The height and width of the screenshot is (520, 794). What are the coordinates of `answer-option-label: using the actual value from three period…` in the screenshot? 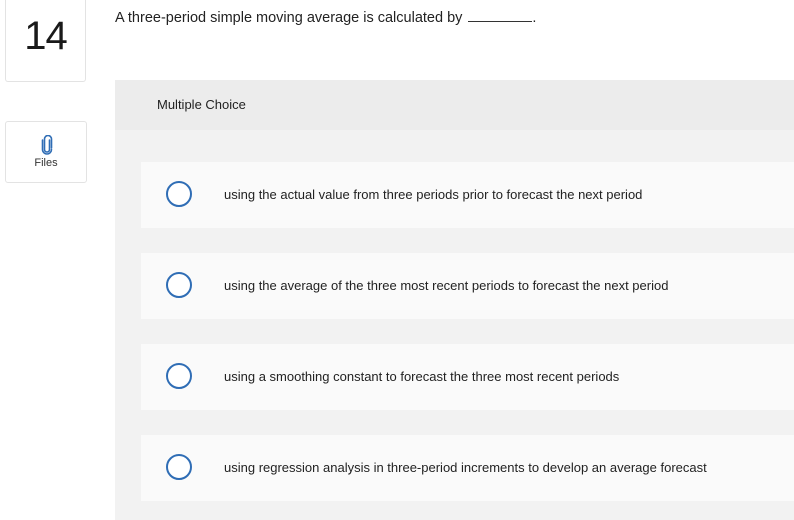 It's located at (433, 194).